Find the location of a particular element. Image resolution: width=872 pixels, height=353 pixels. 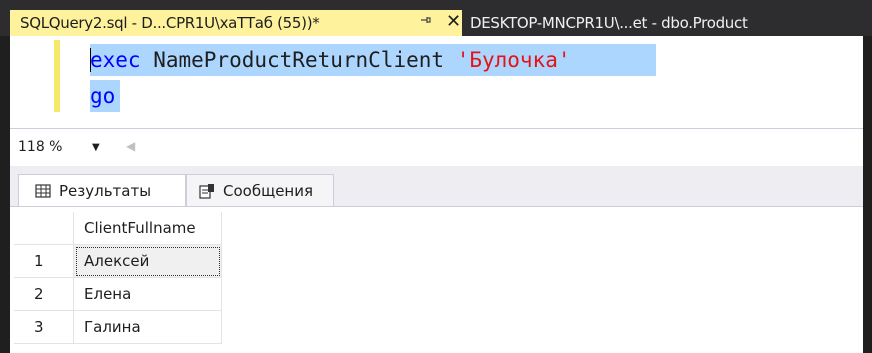

tab-results: Результаты is located at coordinates (102, 190).